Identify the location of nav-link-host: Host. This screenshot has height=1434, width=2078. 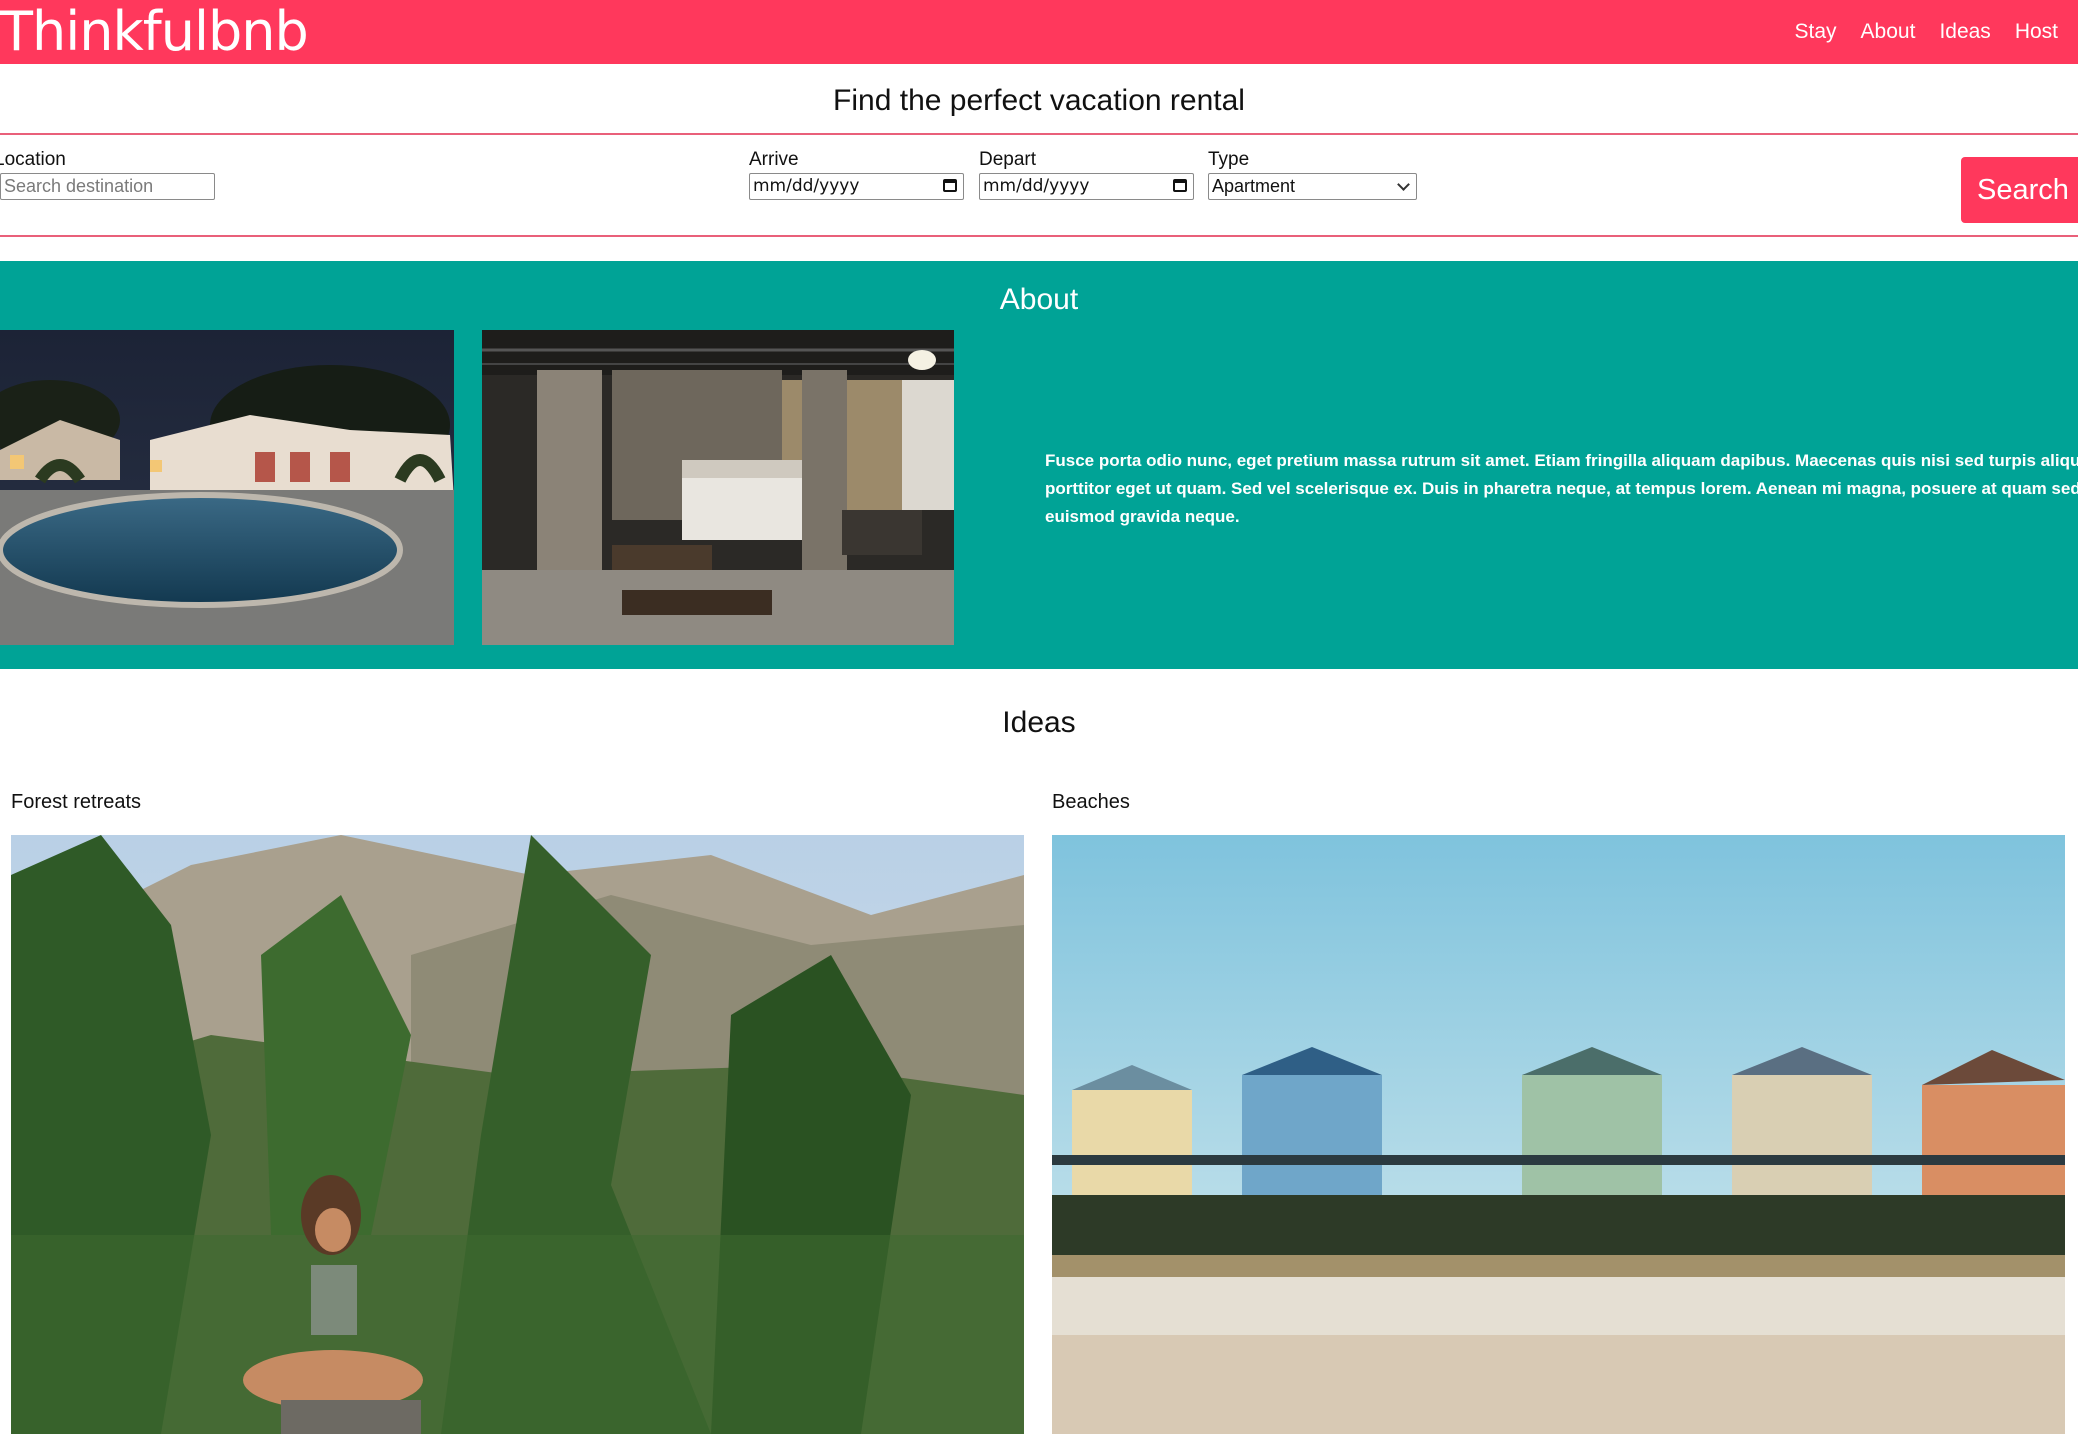
(2036, 32).